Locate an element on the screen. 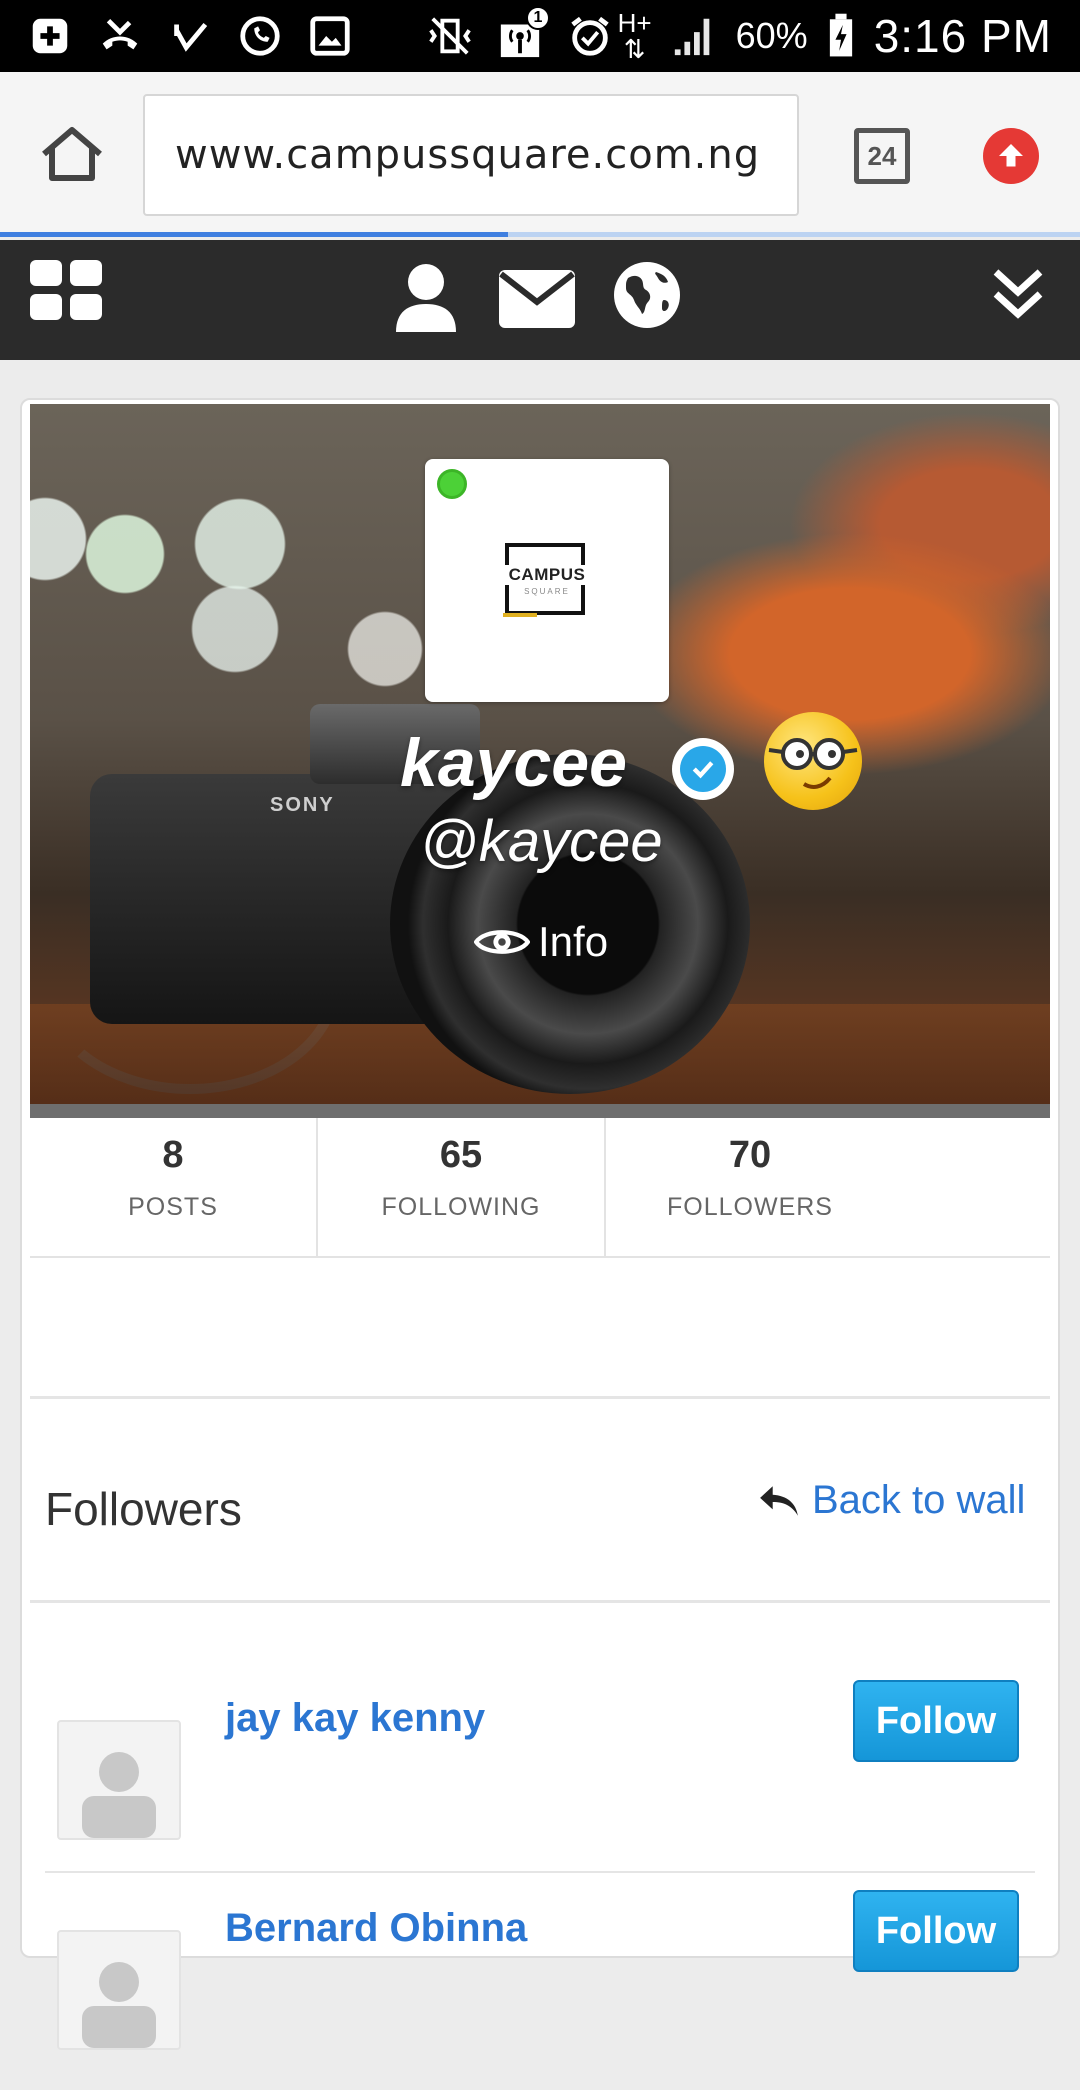 The image size is (1080, 2090). reply-arrow-icon is located at coordinates (779, 1500).